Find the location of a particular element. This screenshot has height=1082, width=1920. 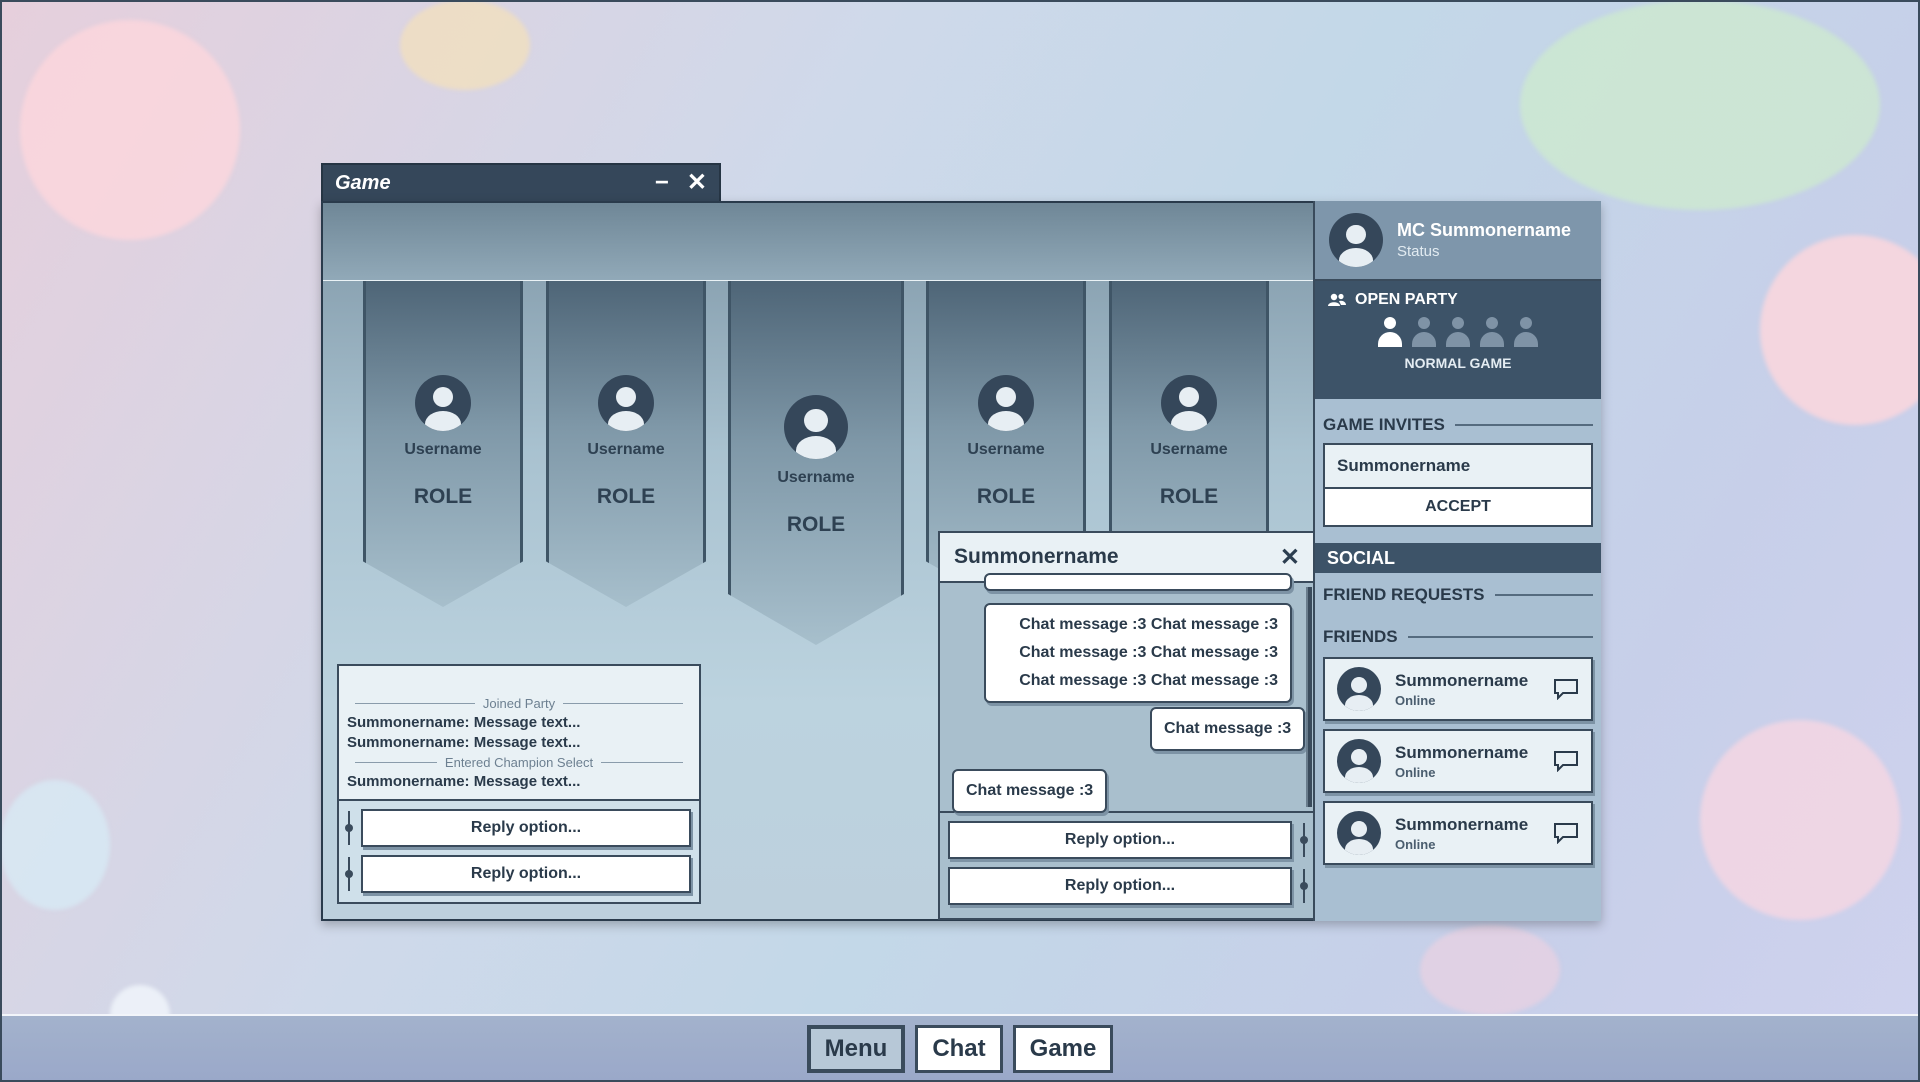

bokeh-pink-bottom is located at coordinates (1490, 970).